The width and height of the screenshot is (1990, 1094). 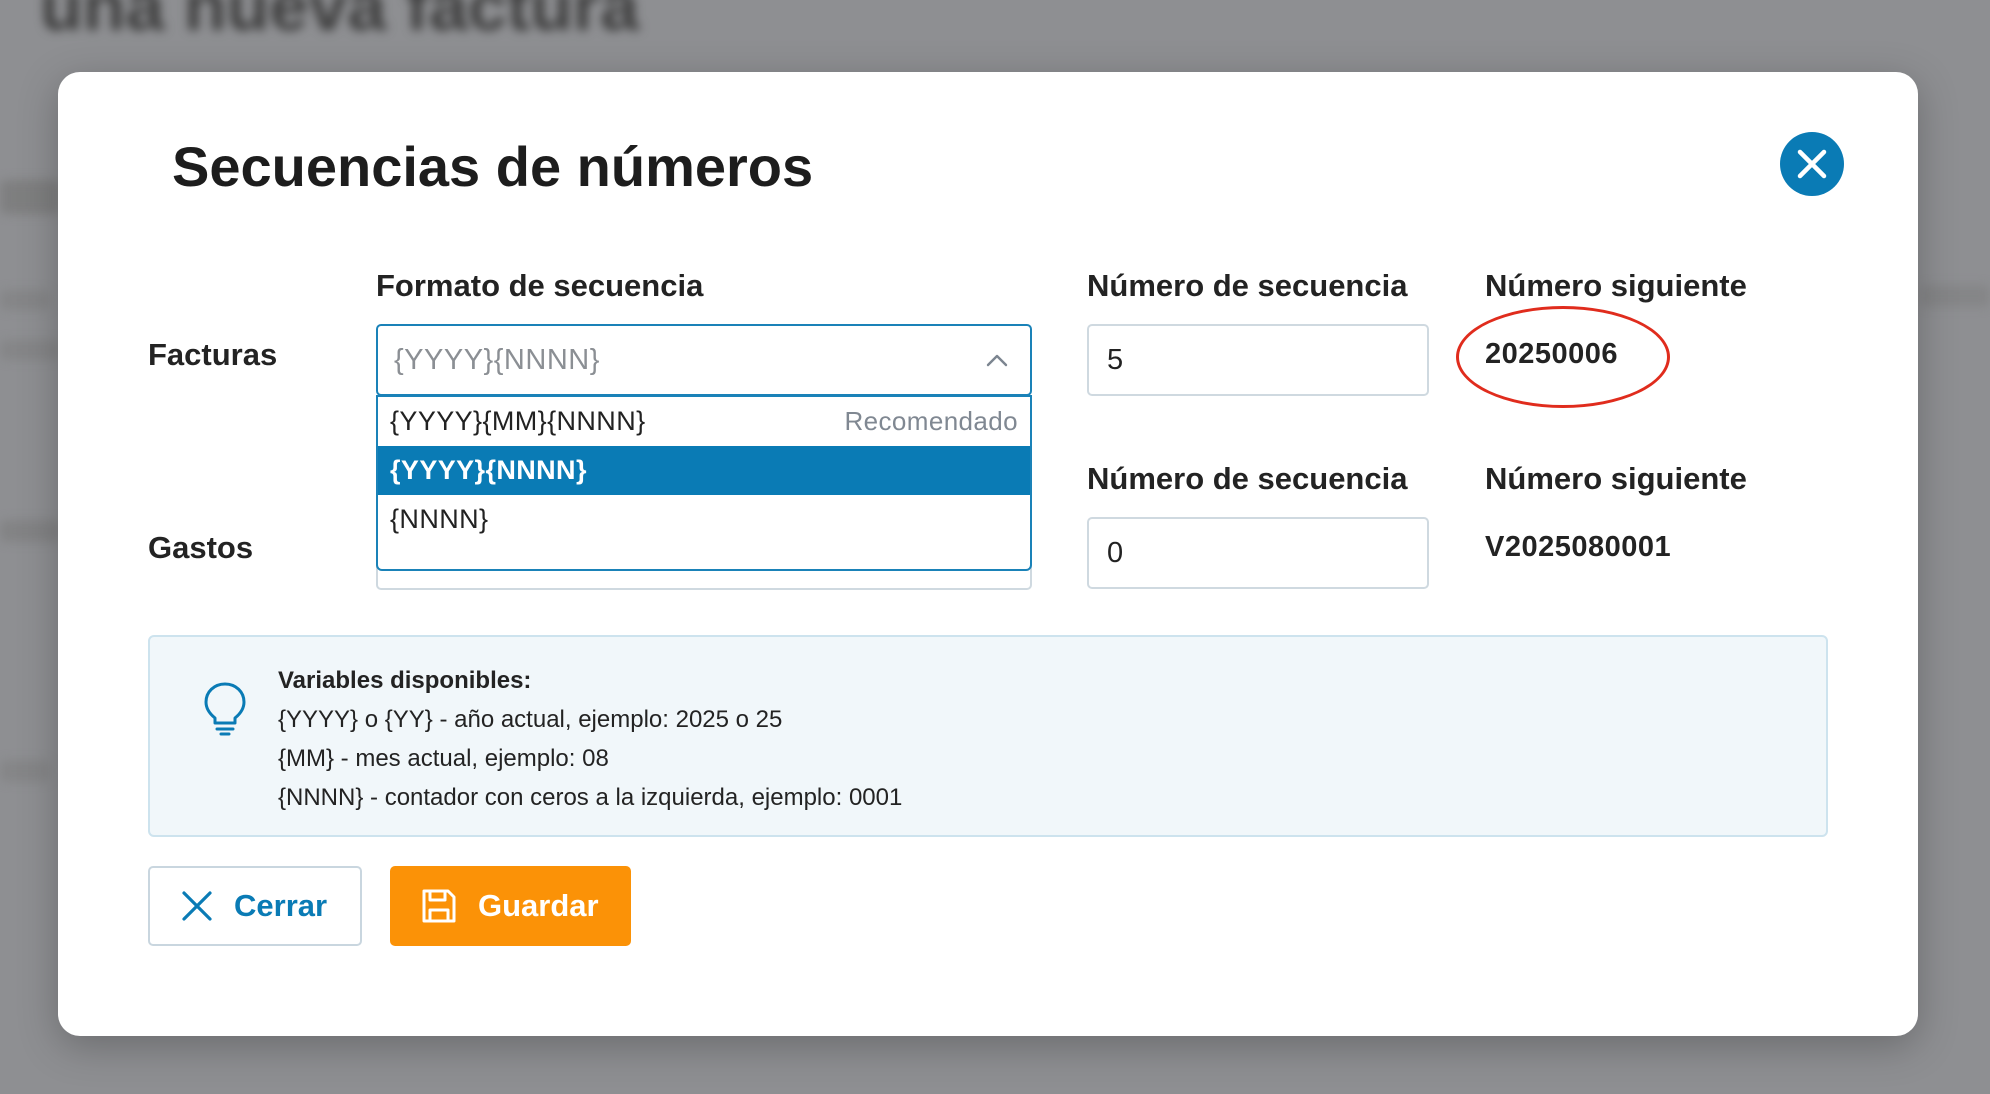 I want to click on row-label-facturas: Facturas, so click(x=213, y=354).